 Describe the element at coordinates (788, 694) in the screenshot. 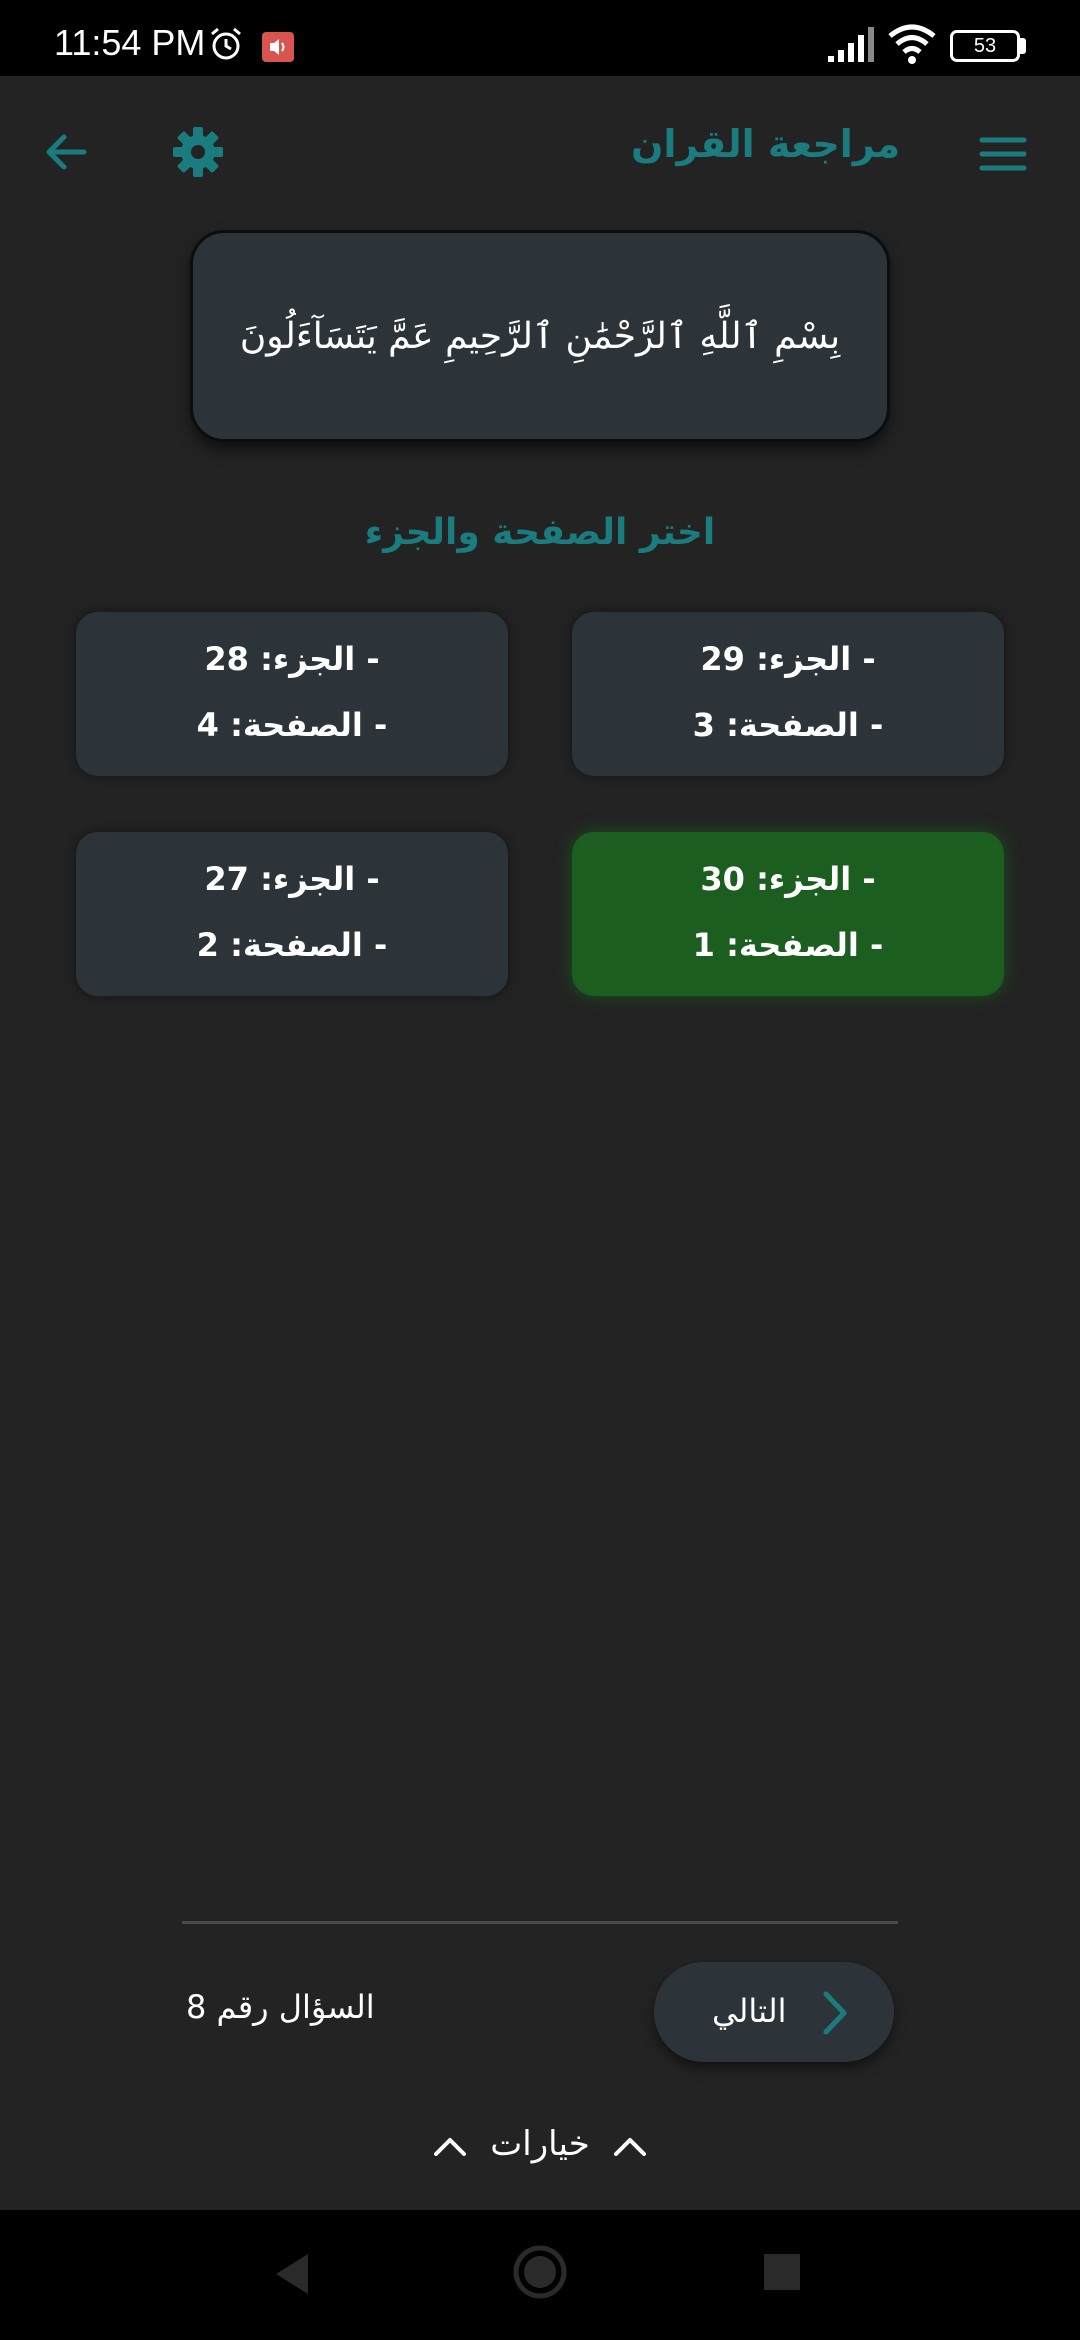

I see `option-card-1: - الجزء: 29 - الصفحة: 3` at that location.